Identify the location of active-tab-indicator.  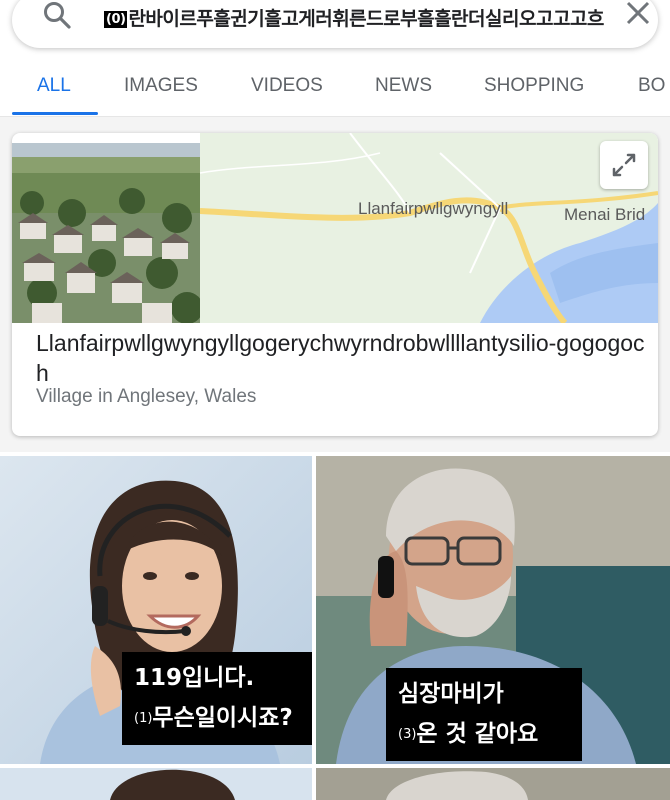
(55, 113).